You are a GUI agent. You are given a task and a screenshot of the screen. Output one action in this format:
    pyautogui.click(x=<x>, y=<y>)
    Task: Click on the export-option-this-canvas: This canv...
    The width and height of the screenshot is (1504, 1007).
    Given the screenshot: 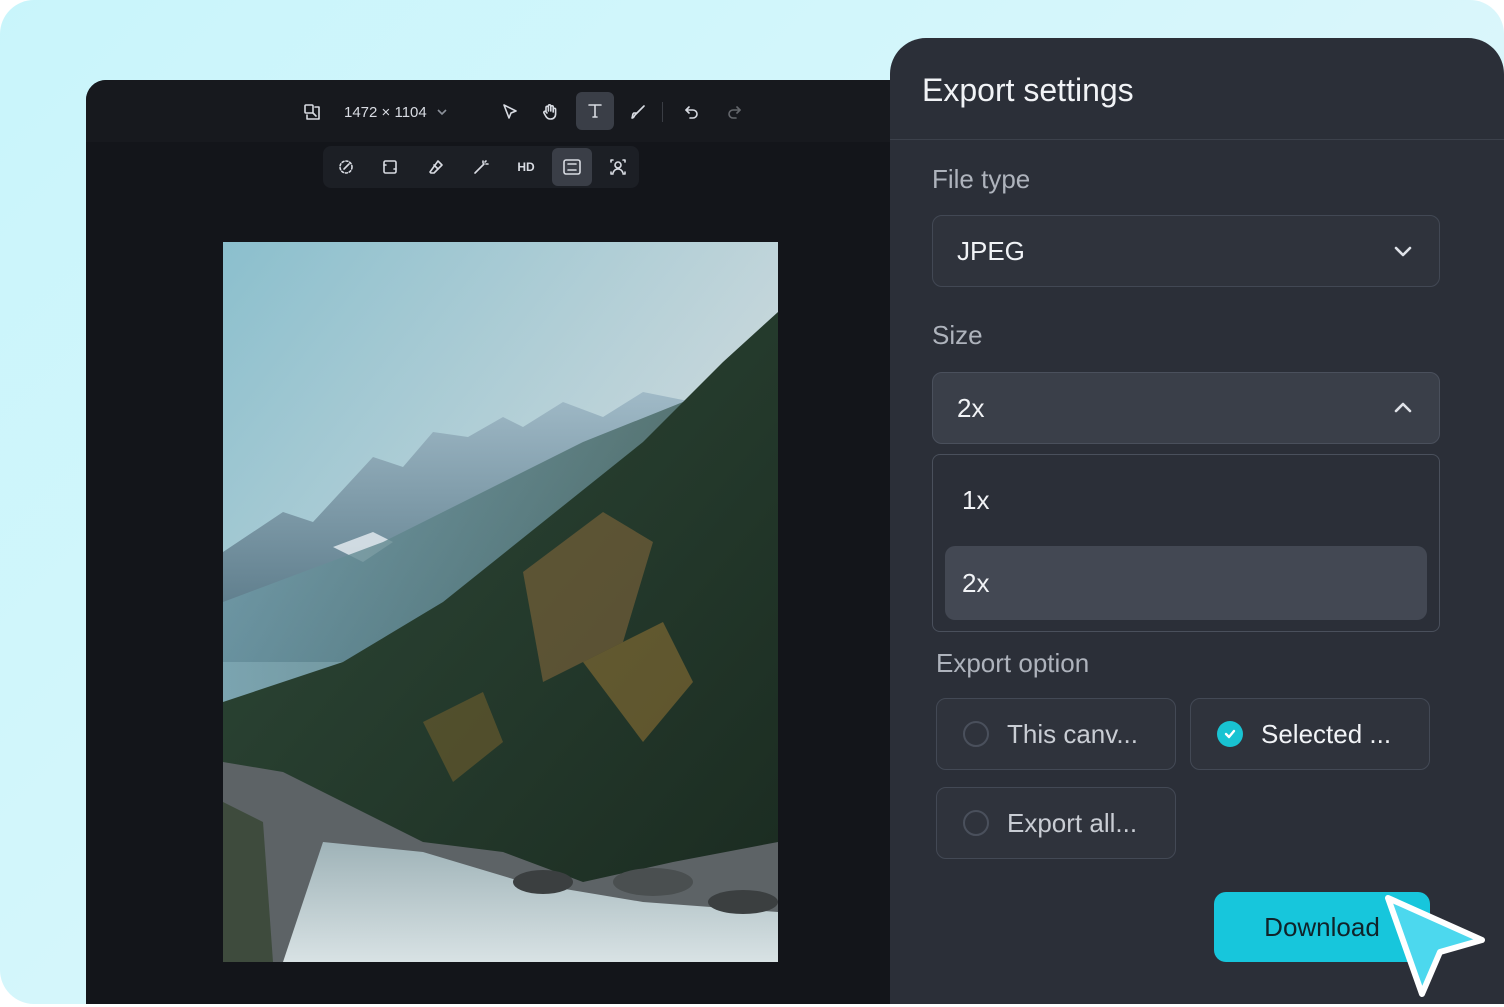 What is the action you would take?
    pyautogui.click(x=1056, y=734)
    